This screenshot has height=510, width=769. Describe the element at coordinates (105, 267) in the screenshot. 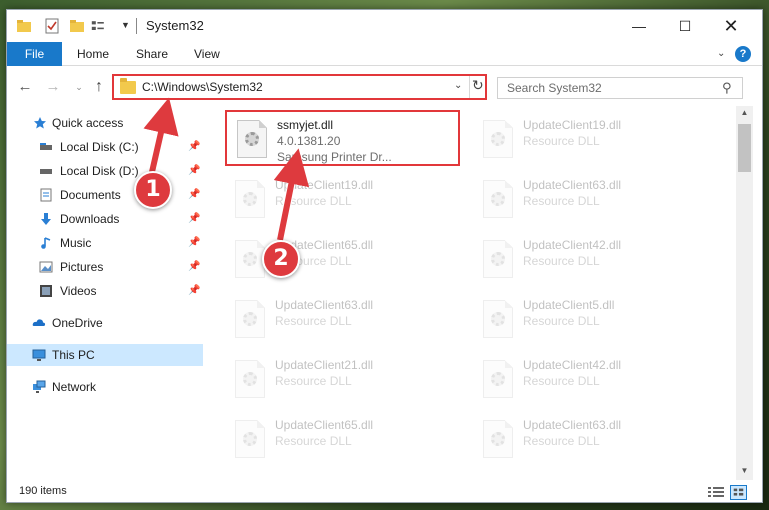

I see `sidebar-item-pictures: Pictures 📌` at that location.